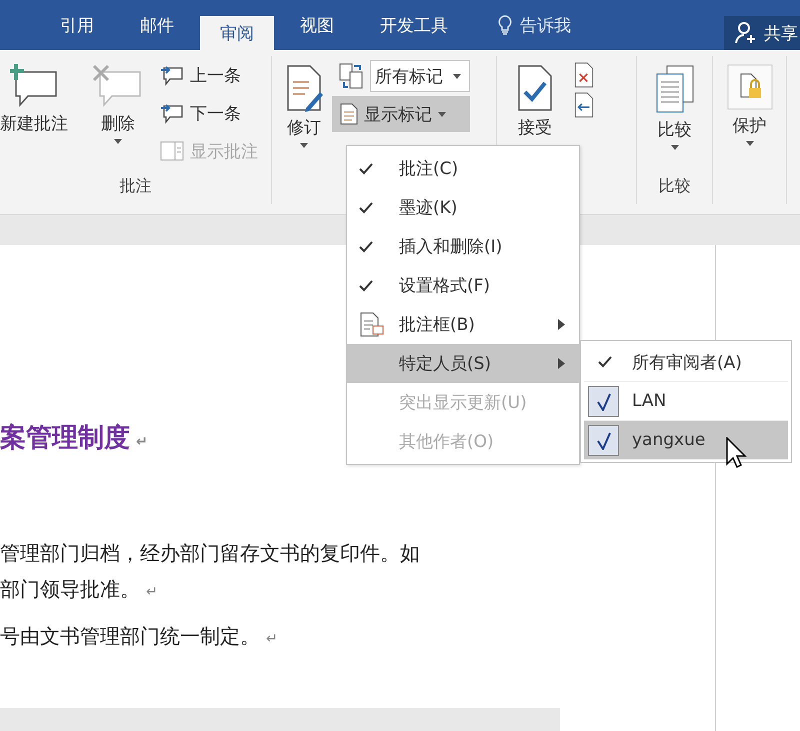 This screenshot has height=731, width=800. What do you see at coordinates (79, 589) in the screenshot?
I see `paragraph-line: 部门领导批准。 ↵` at bounding box center [79, 589].